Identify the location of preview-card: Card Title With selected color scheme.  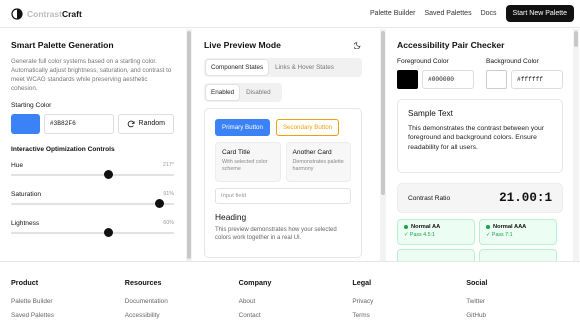
(248, 162).